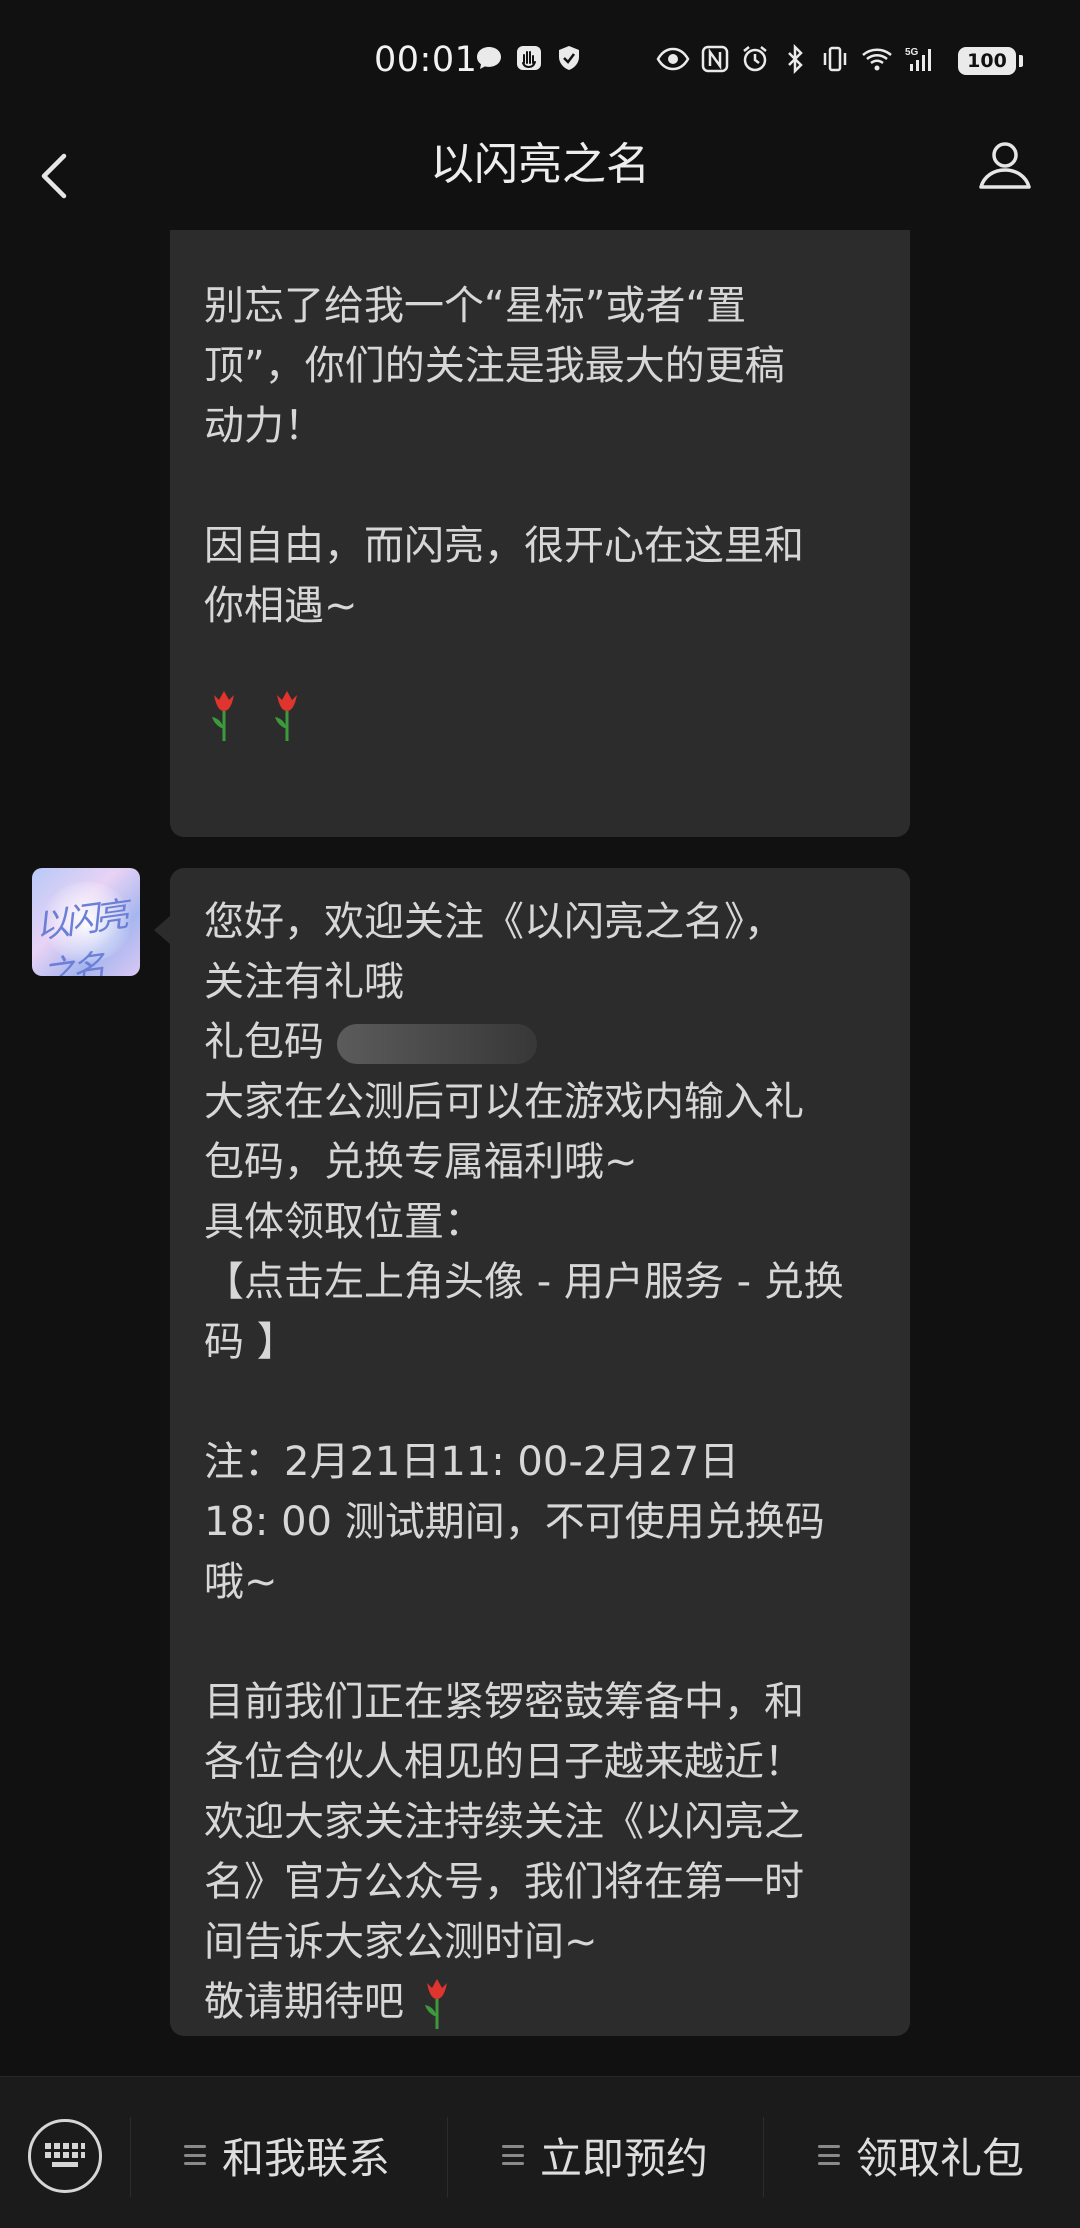 The width and height of the screenshot is (1080, 2228). I want to click on keyboard-icon, so click(65, 2155).